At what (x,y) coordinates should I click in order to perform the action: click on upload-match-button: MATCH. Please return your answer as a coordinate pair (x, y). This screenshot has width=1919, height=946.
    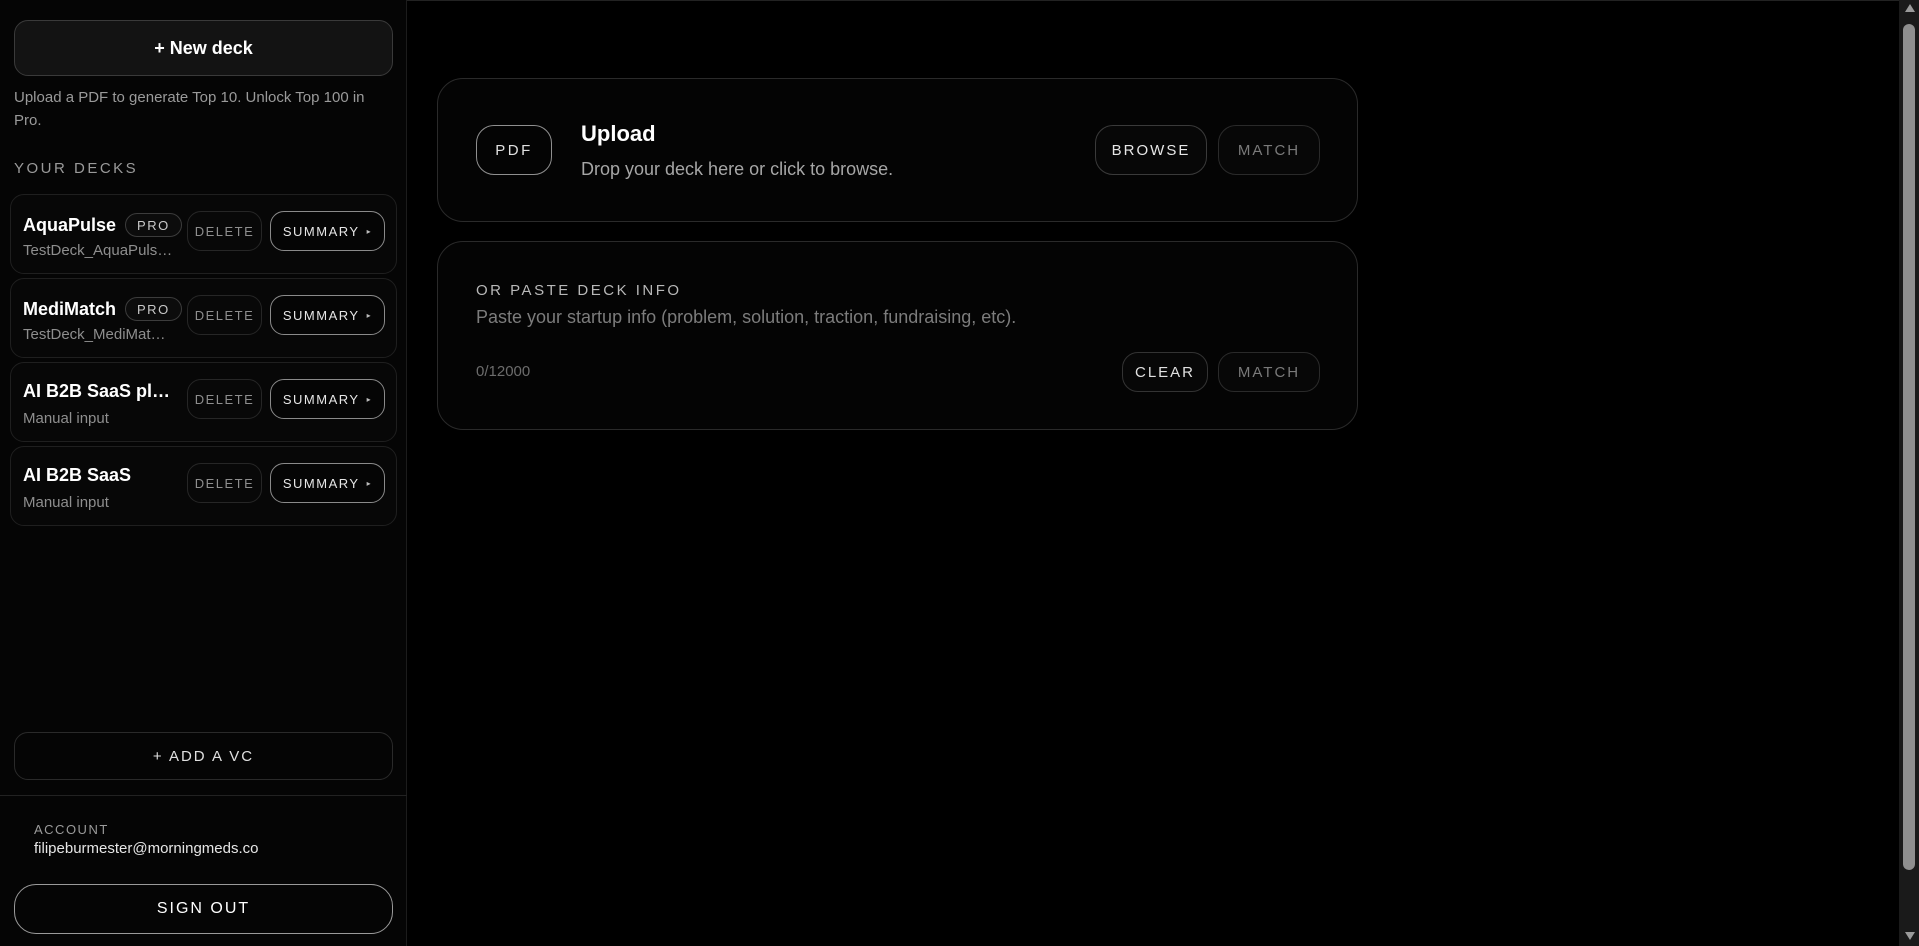
    Looking at the image, I should click on (1269, 150).